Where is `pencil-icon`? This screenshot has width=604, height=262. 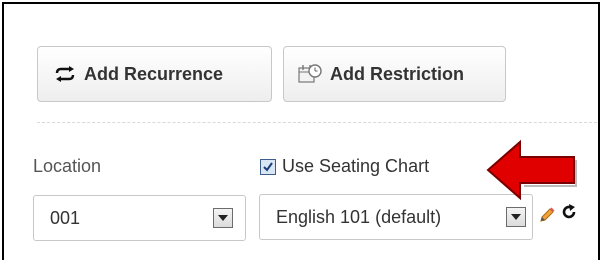
pencil-icon is located at coordinates (547, 217).